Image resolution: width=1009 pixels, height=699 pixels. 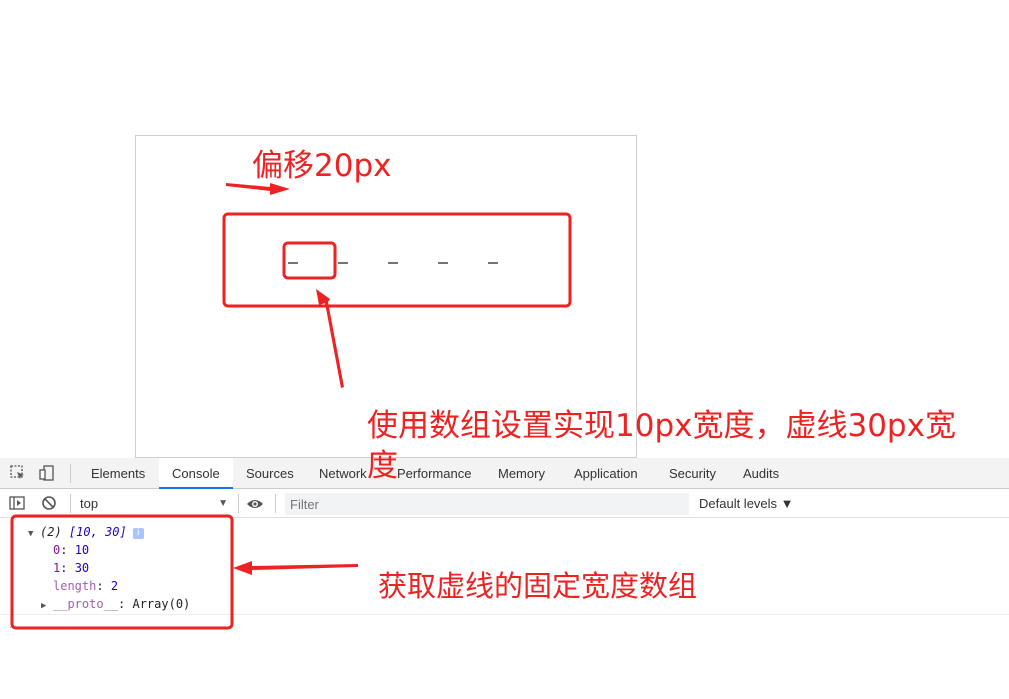 What do you see at coordinates (34, 534) in the screenshot?
I see `expand-triangle-icon: ▼` at bounding box center [34, 534].